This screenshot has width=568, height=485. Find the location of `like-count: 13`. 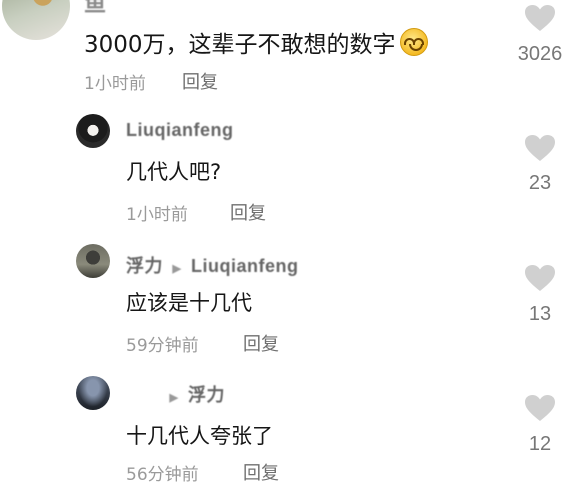

like-count: 13 is located at coordinates (540, 314).